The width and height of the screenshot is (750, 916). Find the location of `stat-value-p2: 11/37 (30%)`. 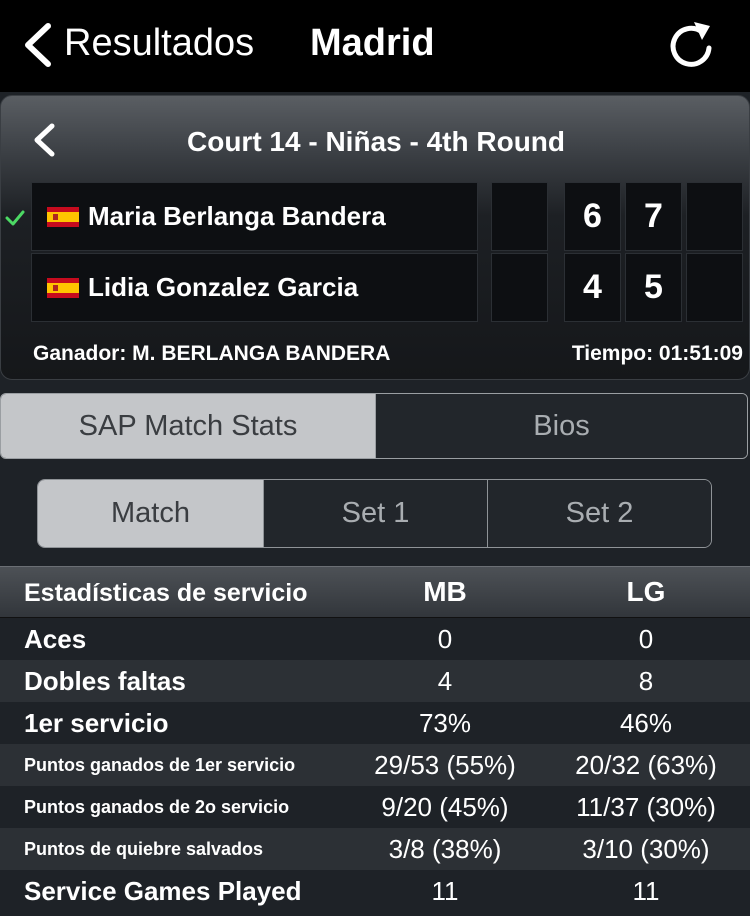

stat-value-p2: 11/37 (30%) is located at coordinates (646, 807).